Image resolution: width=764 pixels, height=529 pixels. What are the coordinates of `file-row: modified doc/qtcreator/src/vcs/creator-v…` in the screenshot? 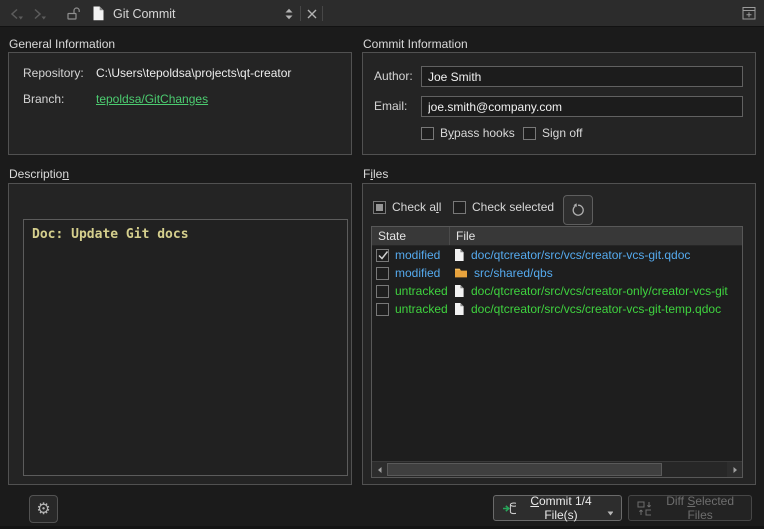 It's located at (557, 255).